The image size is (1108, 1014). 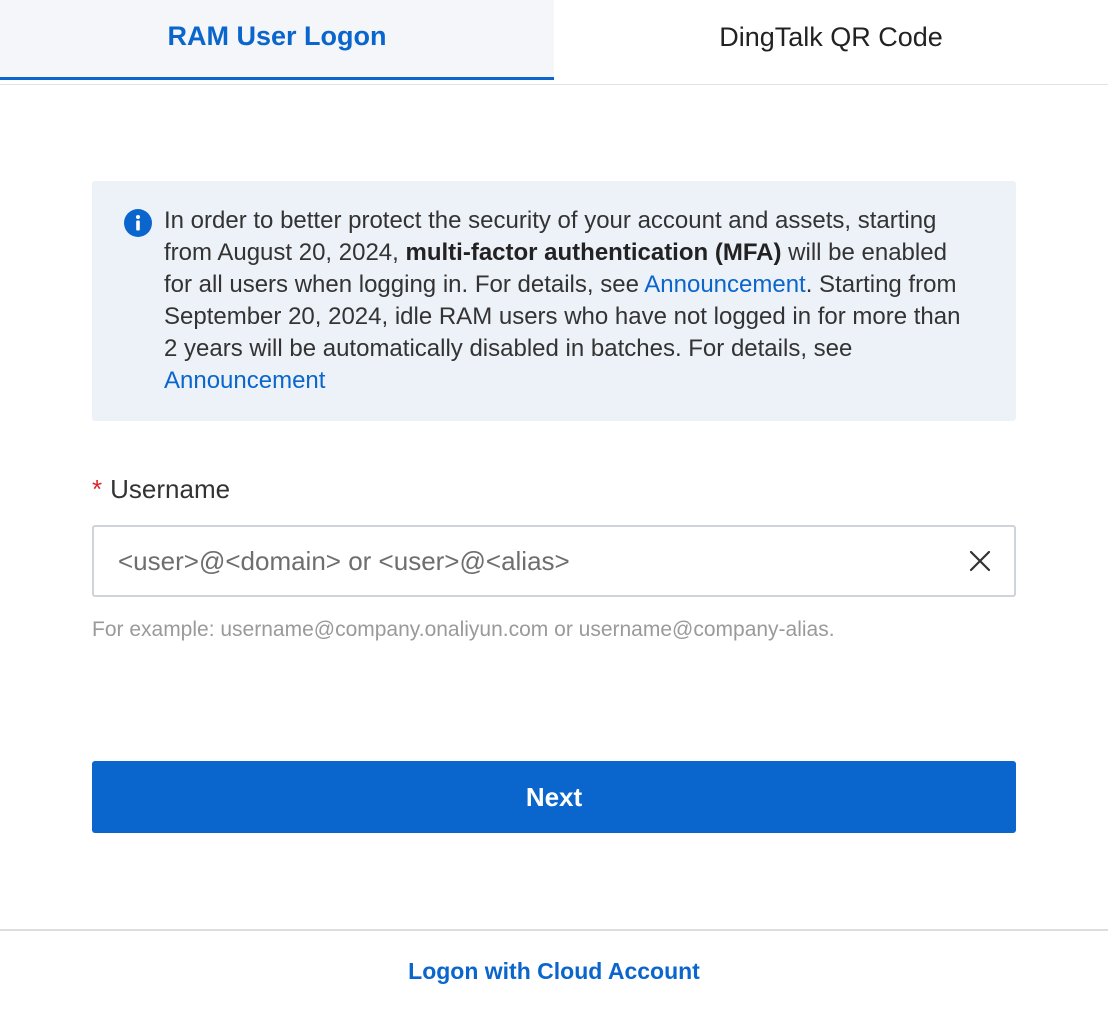 What do you see at coordinates (138, 223) in the screenshot?
I see `info-icon` at bounding box center [138, 223].